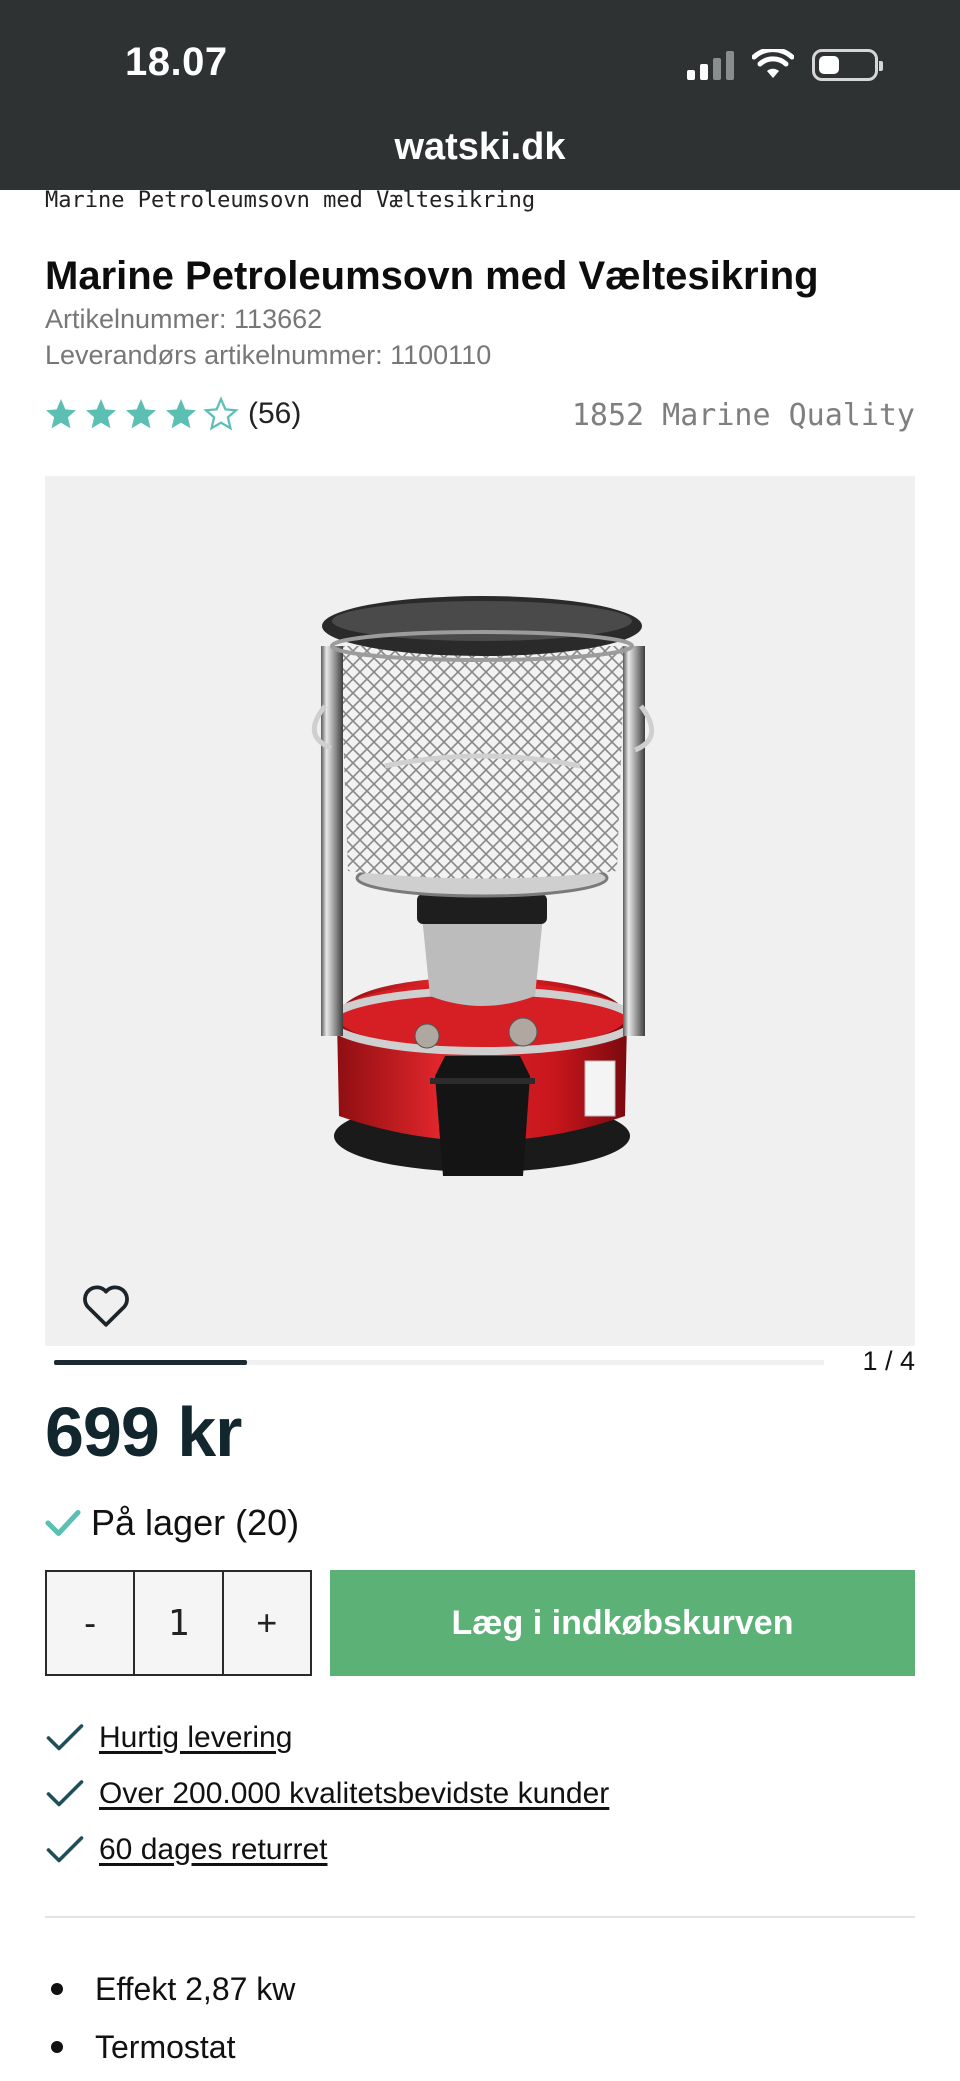  I want to click on gallery-progress-fill, so click(150, 1362).